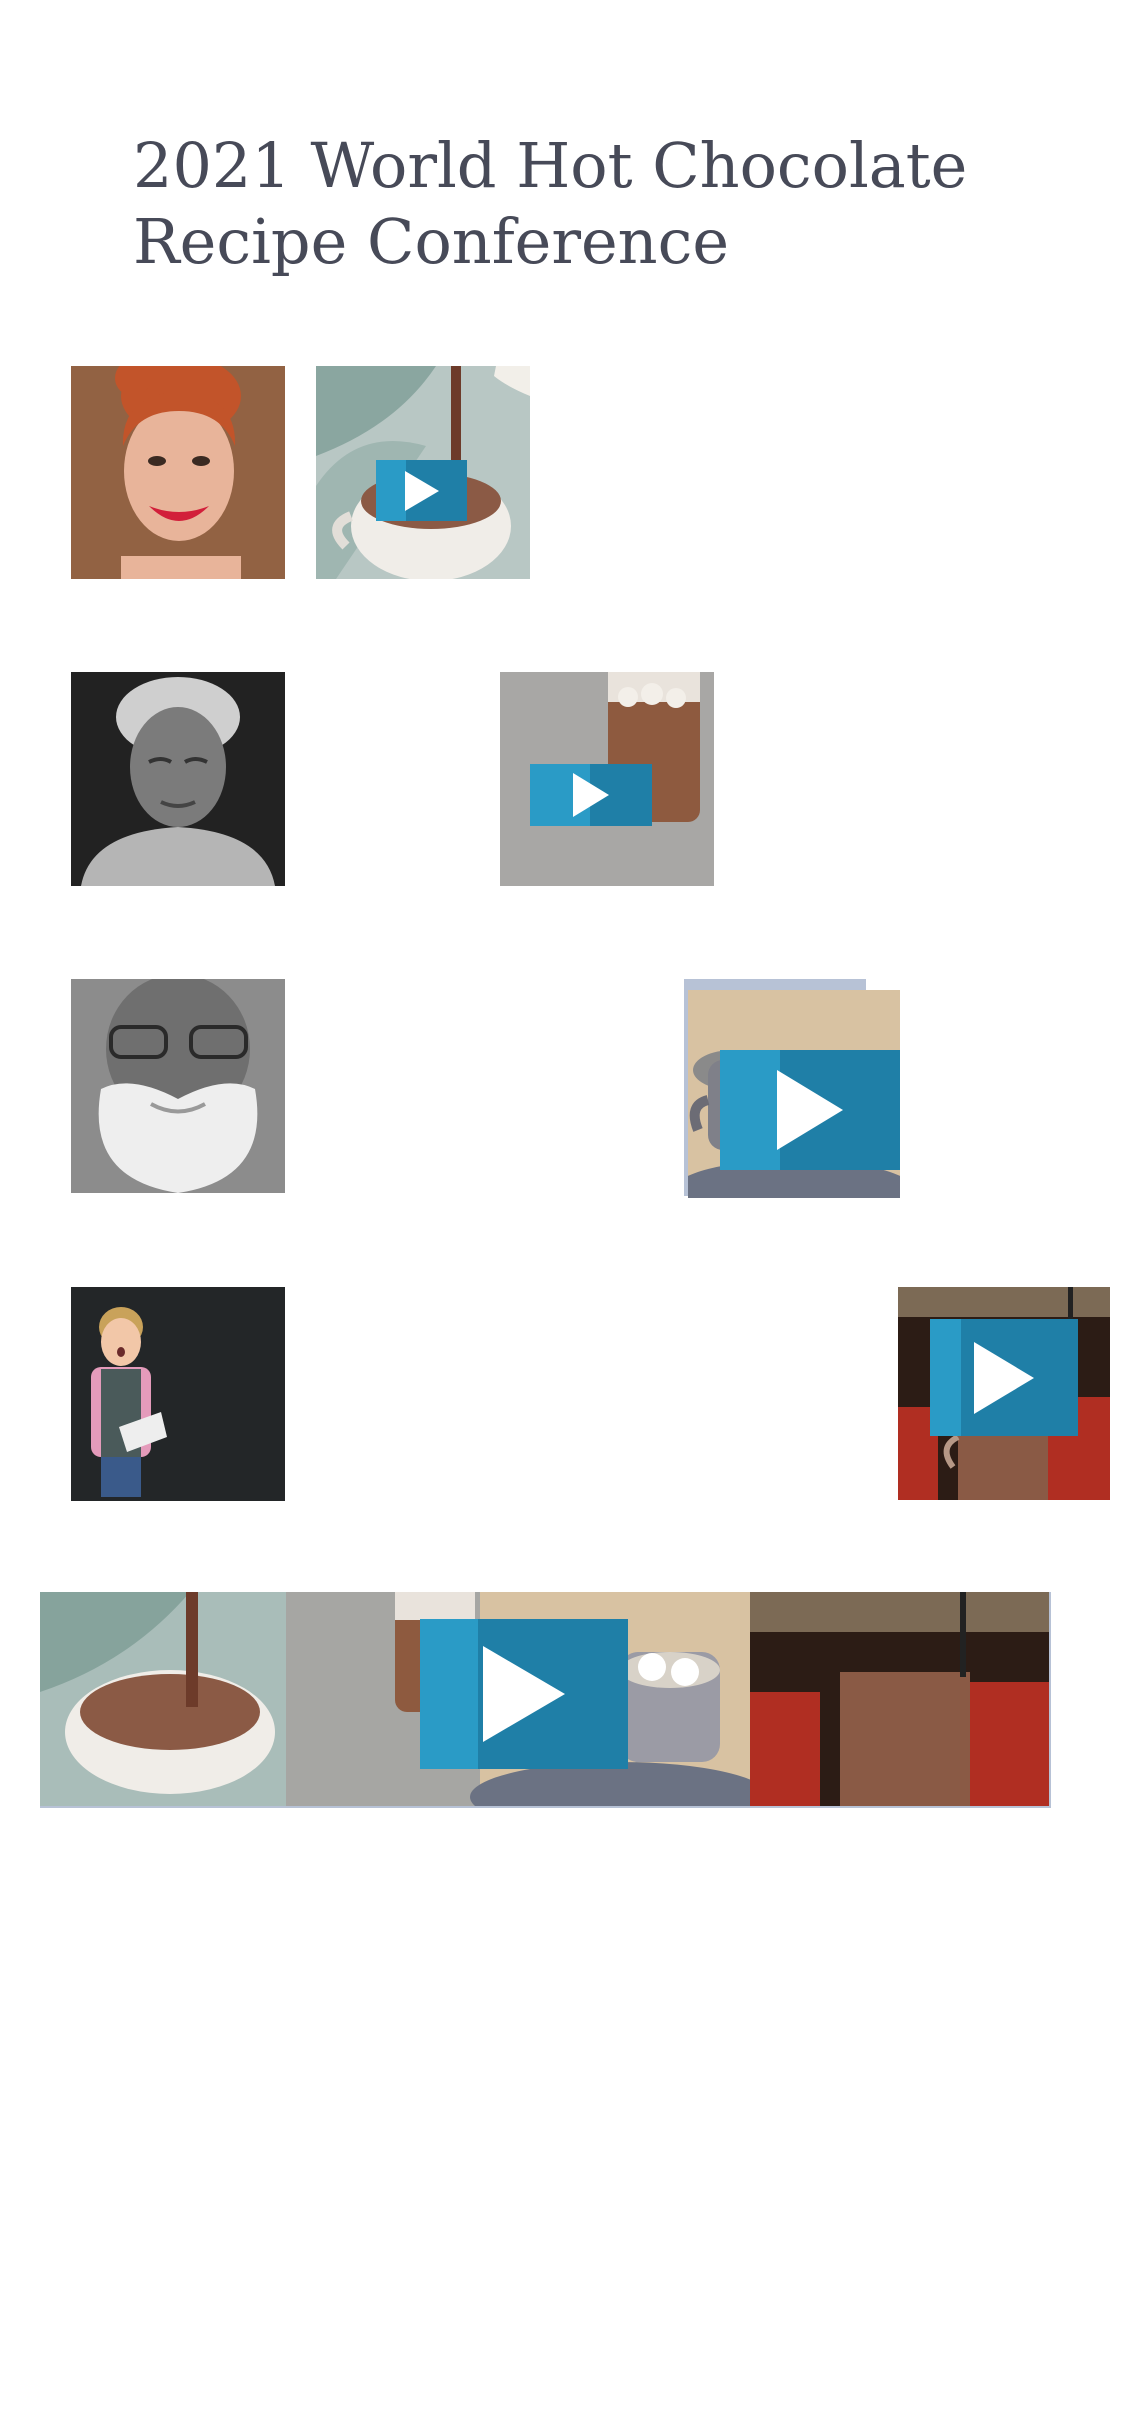  Describe the element at coordinates (431, 241) in the screenshot. I see `page-title-line-2: Recipe Conference` at that location.